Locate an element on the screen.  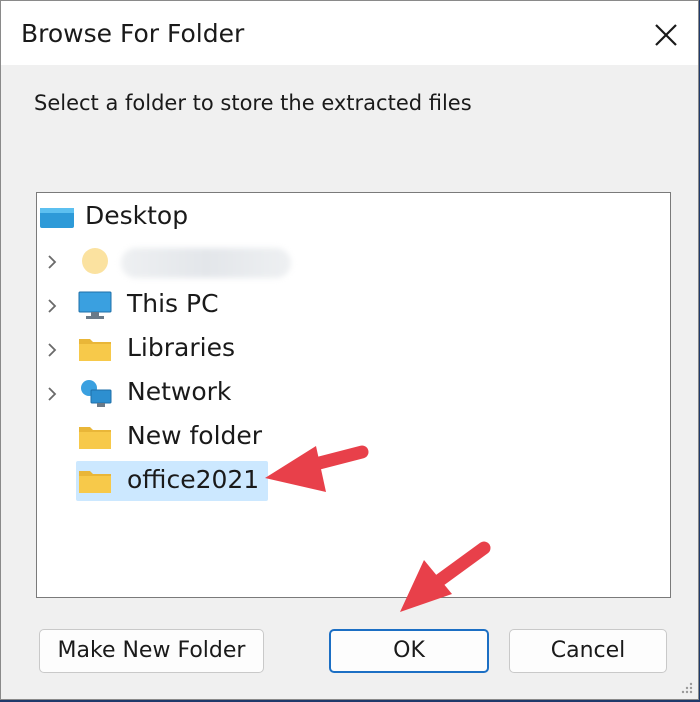
network-icon is located at coordinates (96, 393).